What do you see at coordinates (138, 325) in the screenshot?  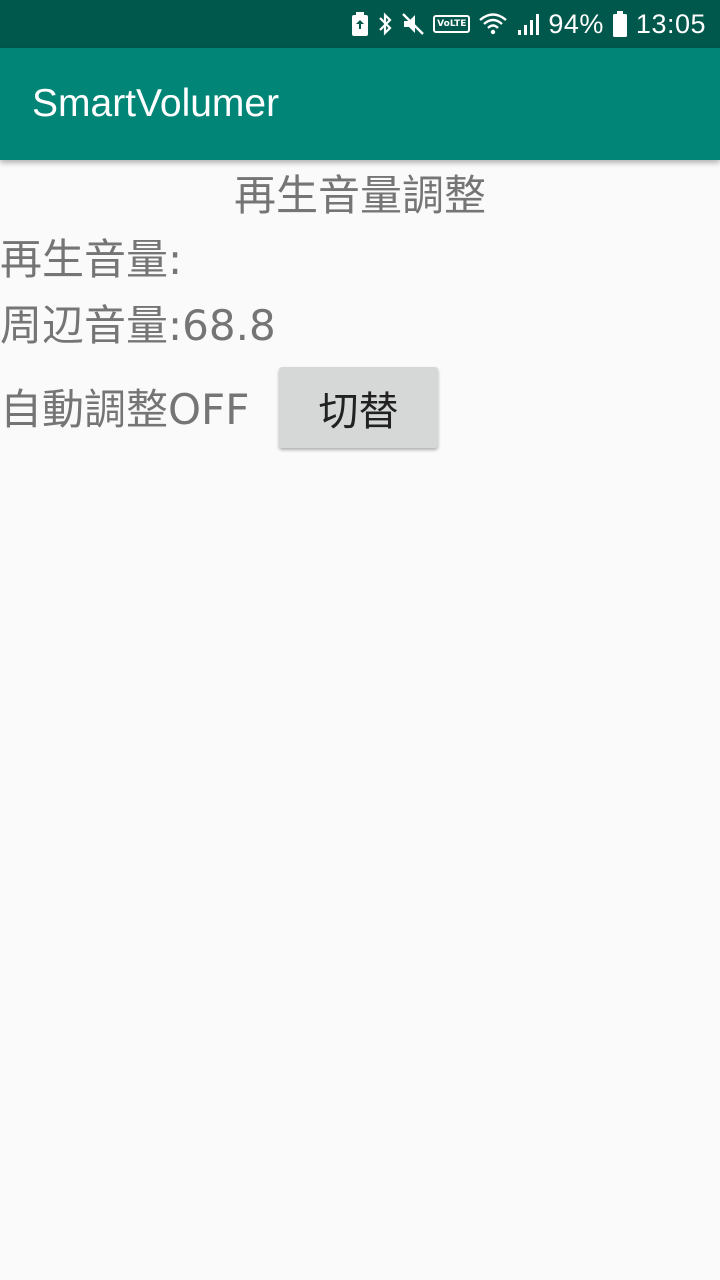 I see `ambient-volume-label: 周辺音量:68.8` at bounding box center [138, 325].